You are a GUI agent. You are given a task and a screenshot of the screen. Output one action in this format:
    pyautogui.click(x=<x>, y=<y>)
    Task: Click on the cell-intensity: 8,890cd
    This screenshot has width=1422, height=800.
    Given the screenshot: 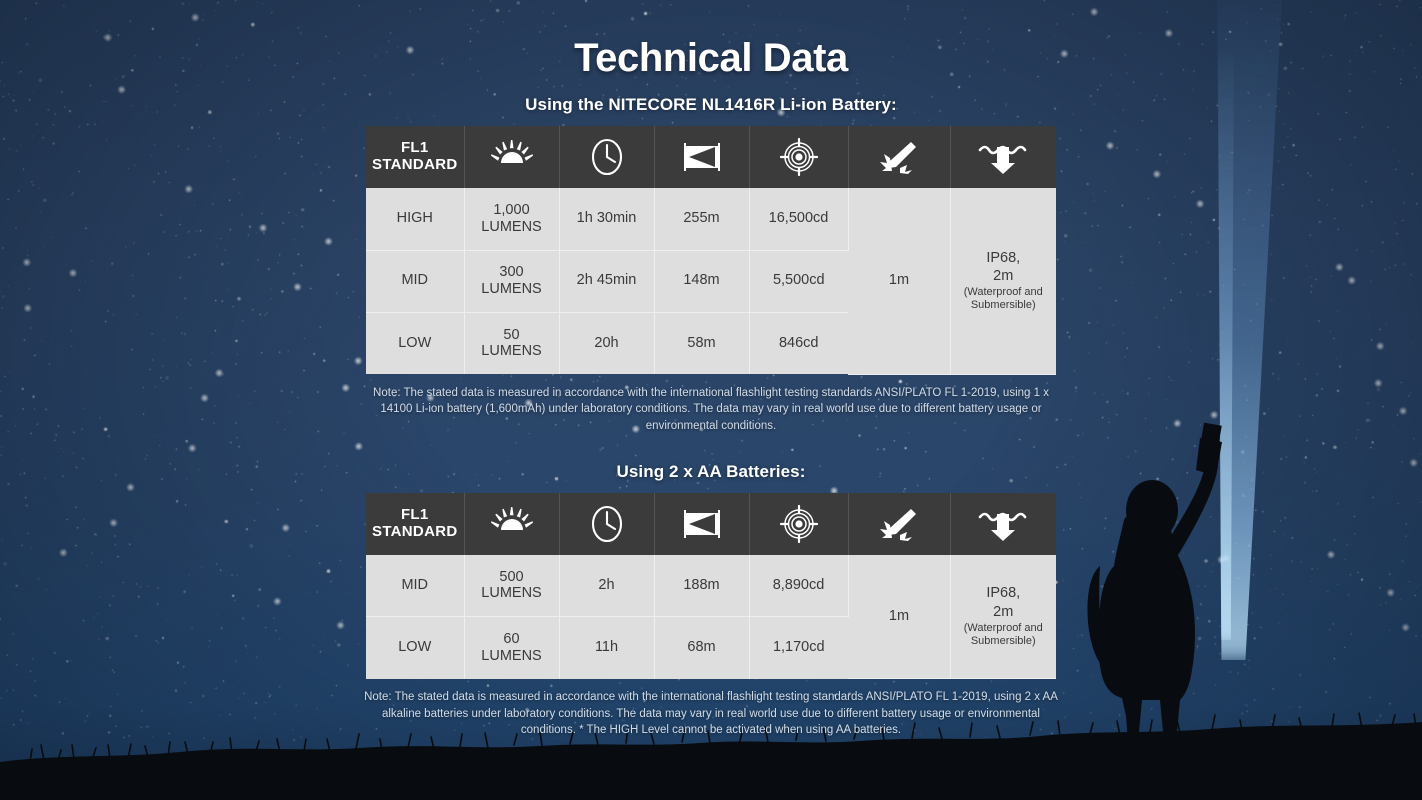 What is the action you would take?
    pyautogui.click(x=799, y=586)
    